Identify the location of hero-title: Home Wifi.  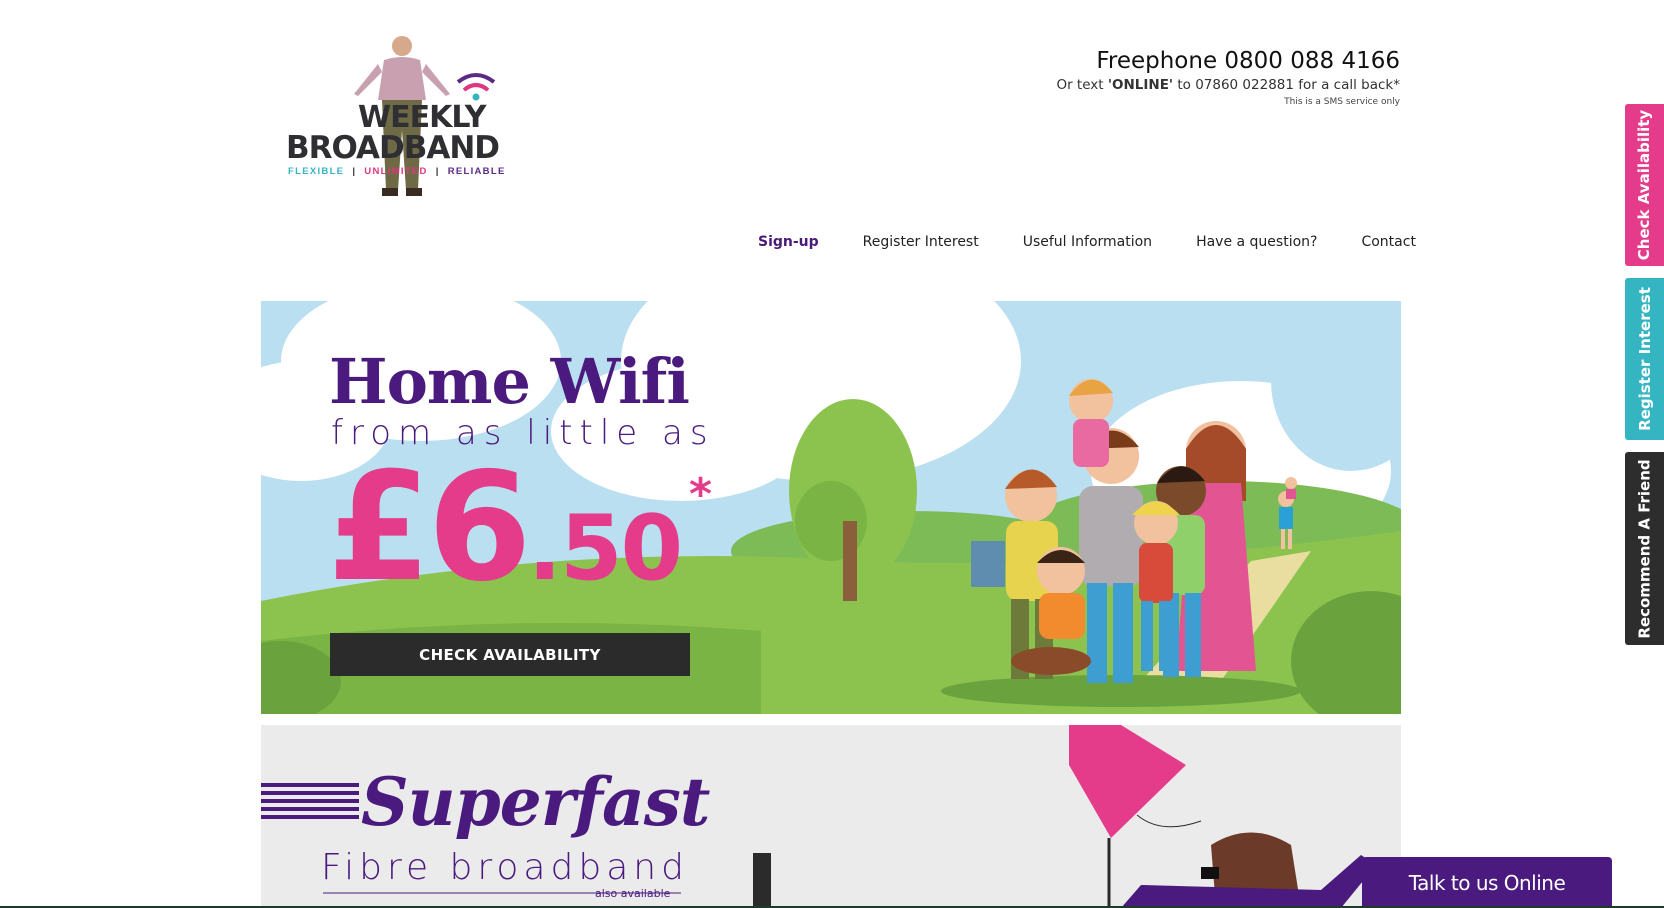
(509, 381).